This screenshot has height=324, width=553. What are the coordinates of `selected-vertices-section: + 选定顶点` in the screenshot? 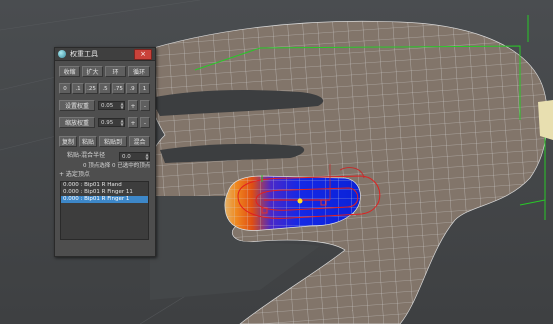 It's located at (74, 175).